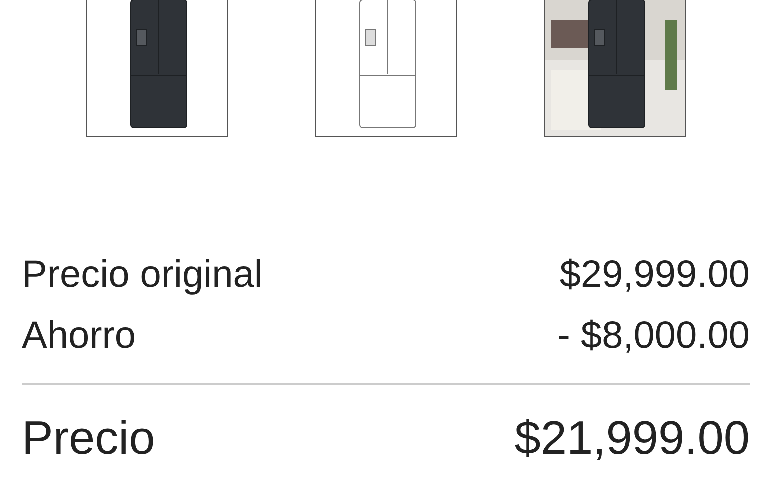 The height and width of the screenshot is (483, 768). Describe the element at coordinates (142, 275) in the screenshot. I see `price-label: Precio original` at that location.